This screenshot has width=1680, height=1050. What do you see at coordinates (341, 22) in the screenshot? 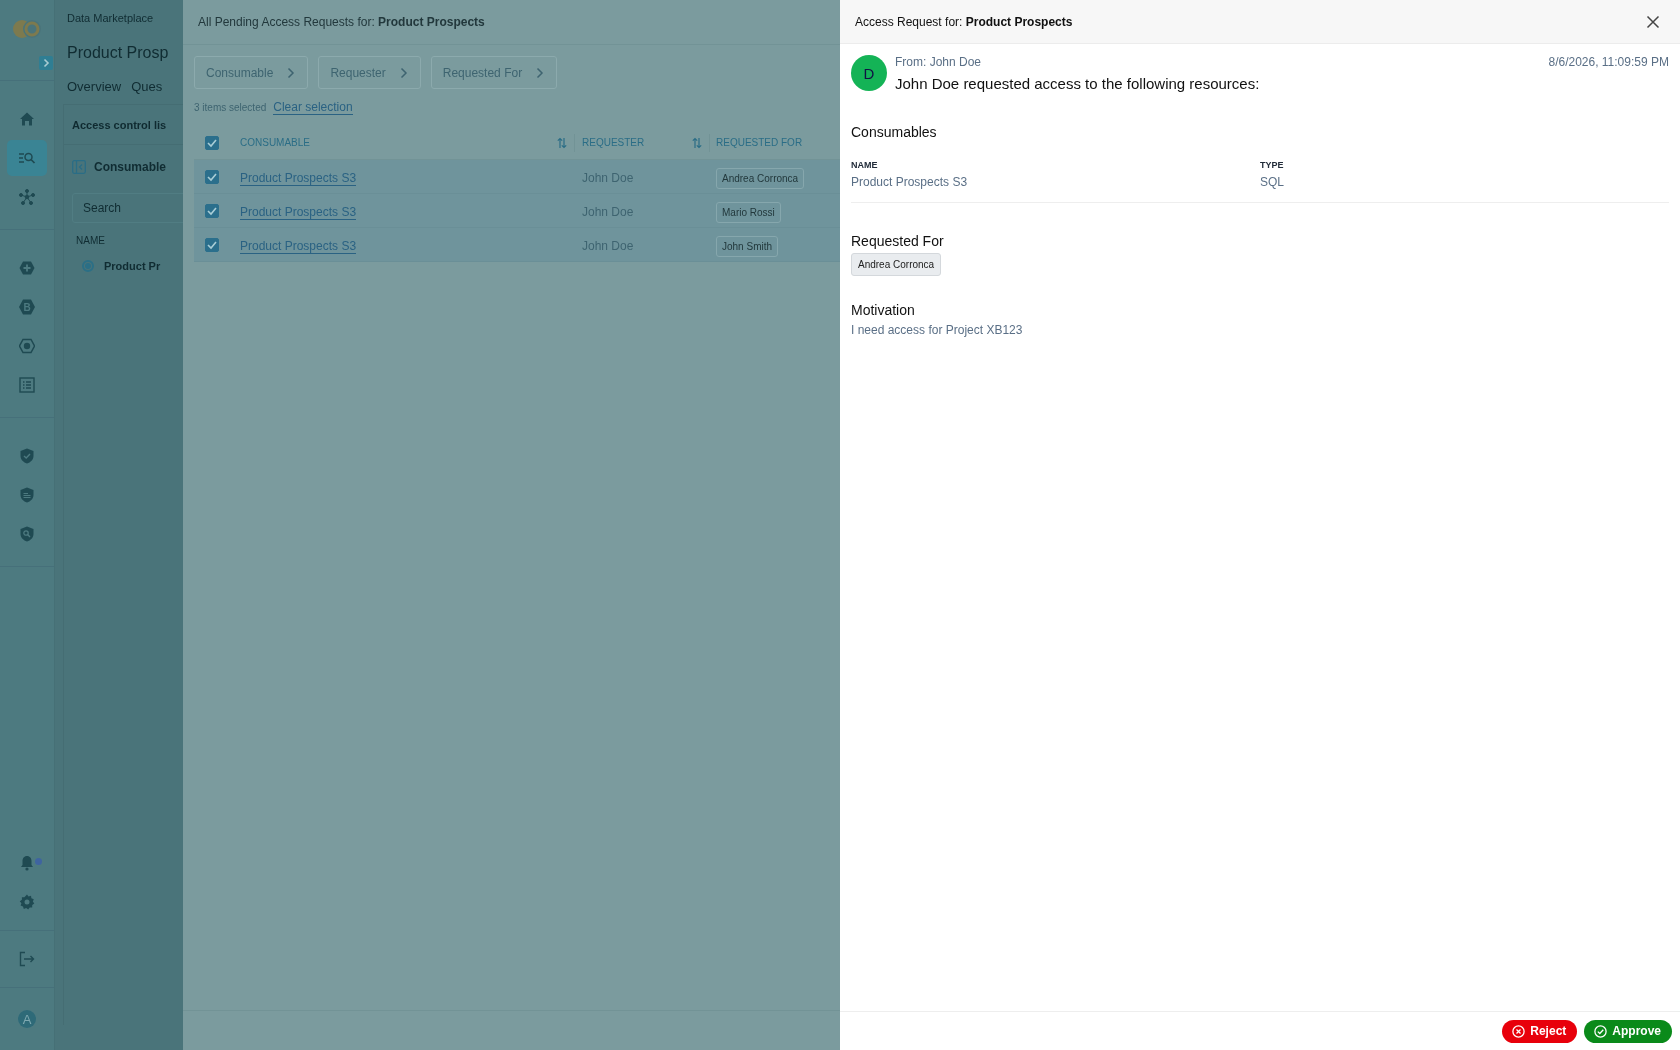
I see `panel-title: All Pending Access Requests for: Product Prospects` at bounding box center [341, 22].